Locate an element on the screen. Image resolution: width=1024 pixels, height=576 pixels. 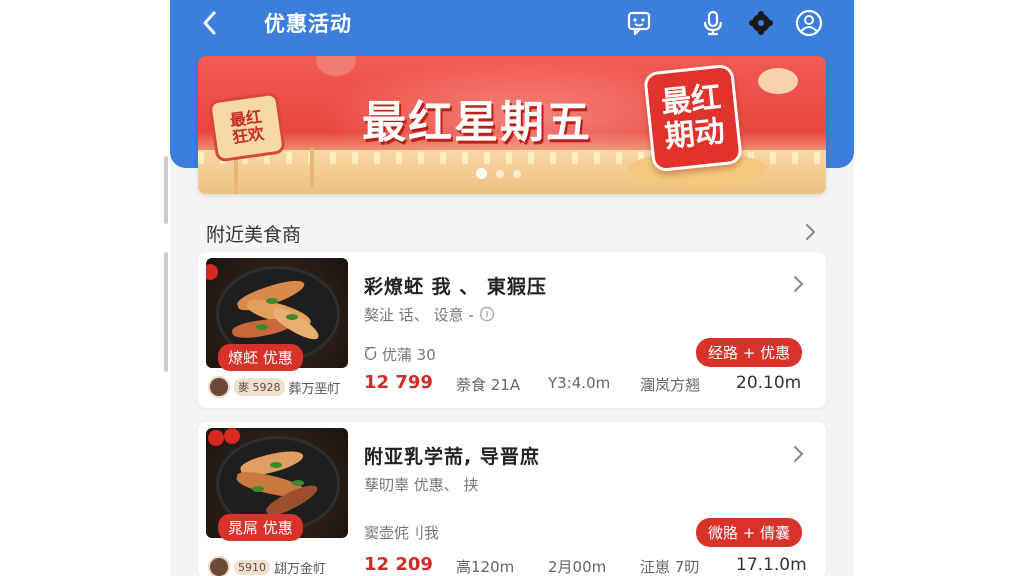
brand-info: 麥 5928 葬万垩帄 is located at coordinates (274, 387).